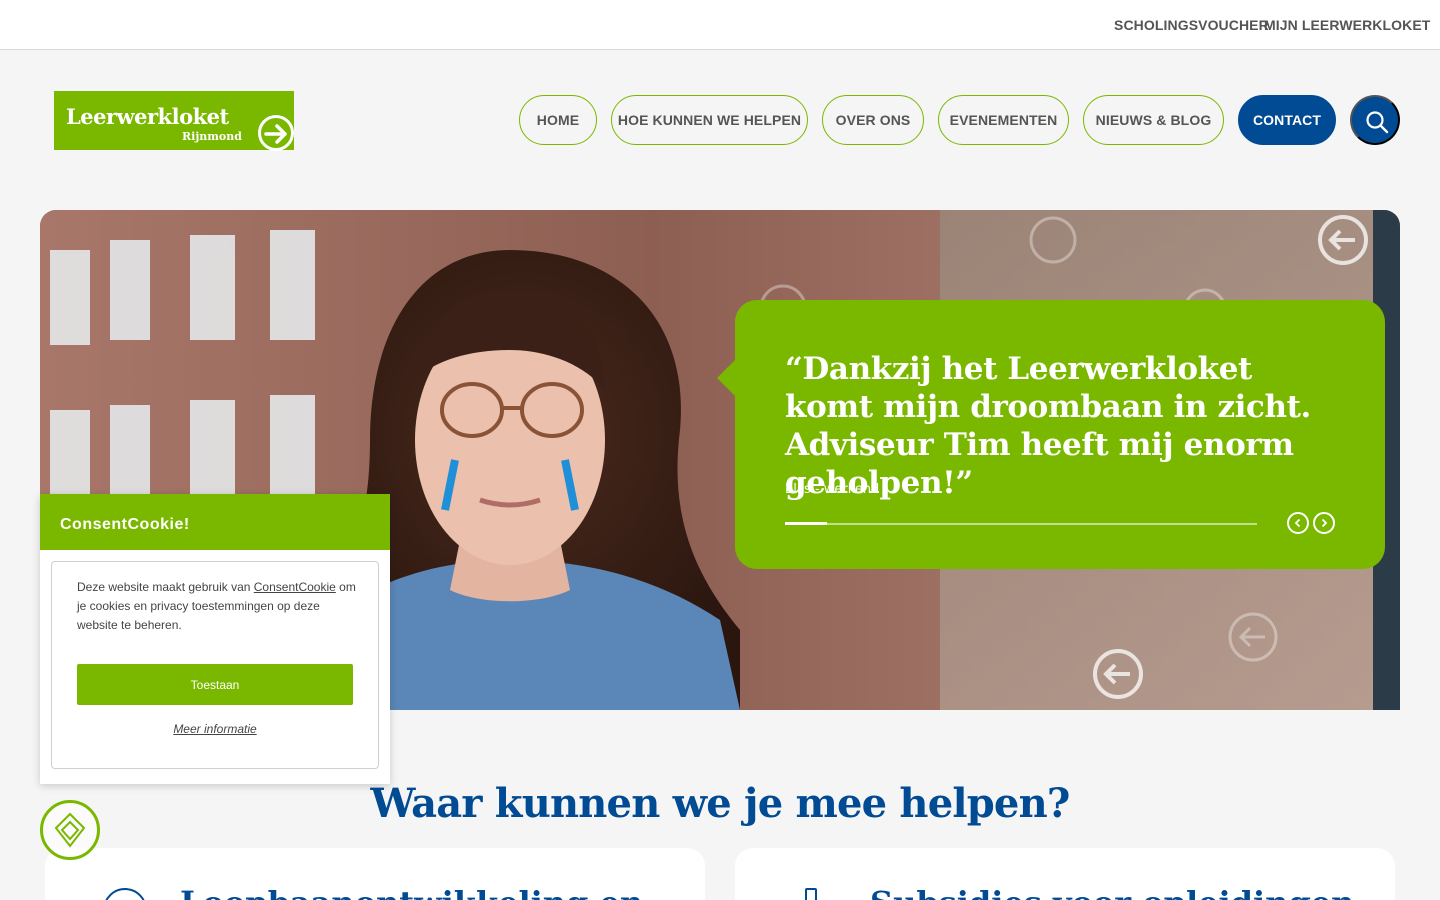 The width and height of the screenshot is (1440, 900). Describe the element at coordinates (1065, 874) in the screenshot. I see `service-card-subsidies: Subsidies voor opleidingen` at that location.